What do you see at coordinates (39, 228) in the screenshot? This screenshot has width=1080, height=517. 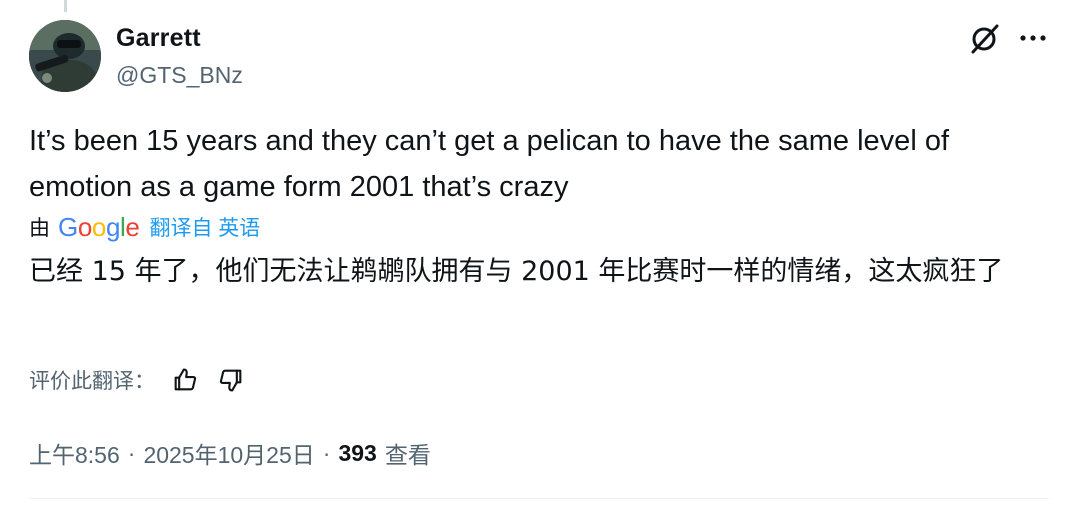 I see `translated-by-label: 由` at bounding box center [39, 228].